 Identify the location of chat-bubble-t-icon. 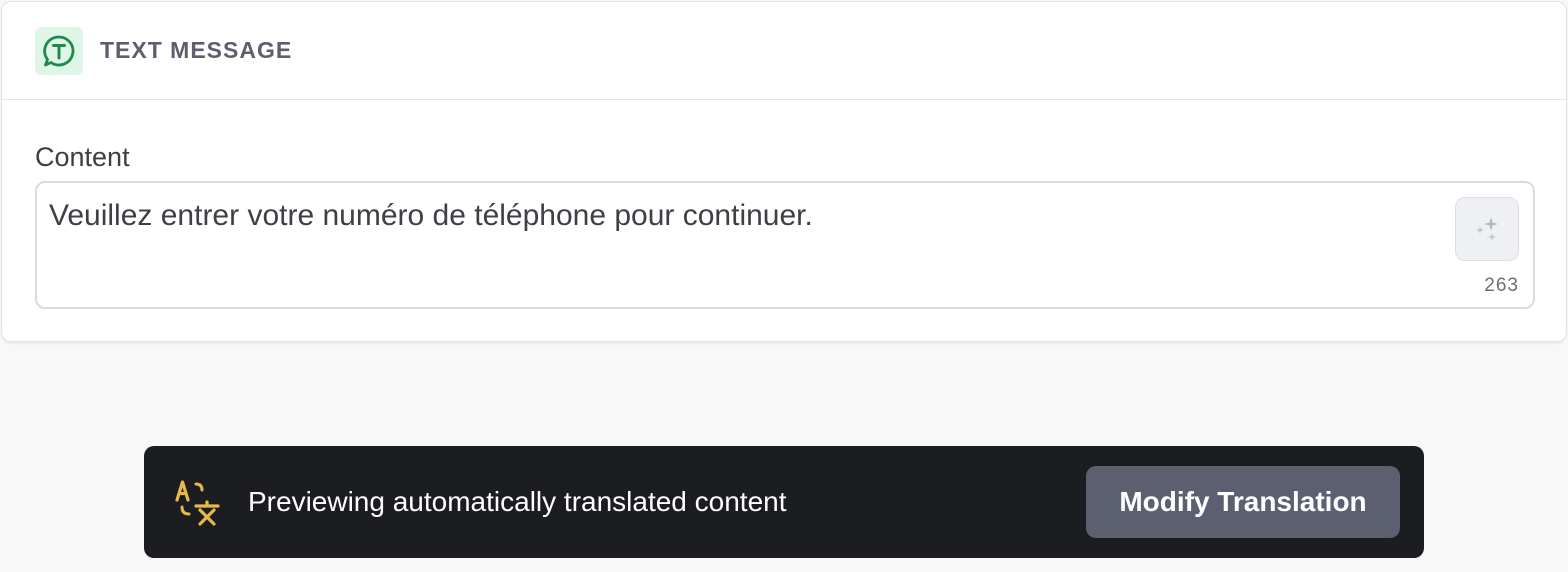
(59, 50).